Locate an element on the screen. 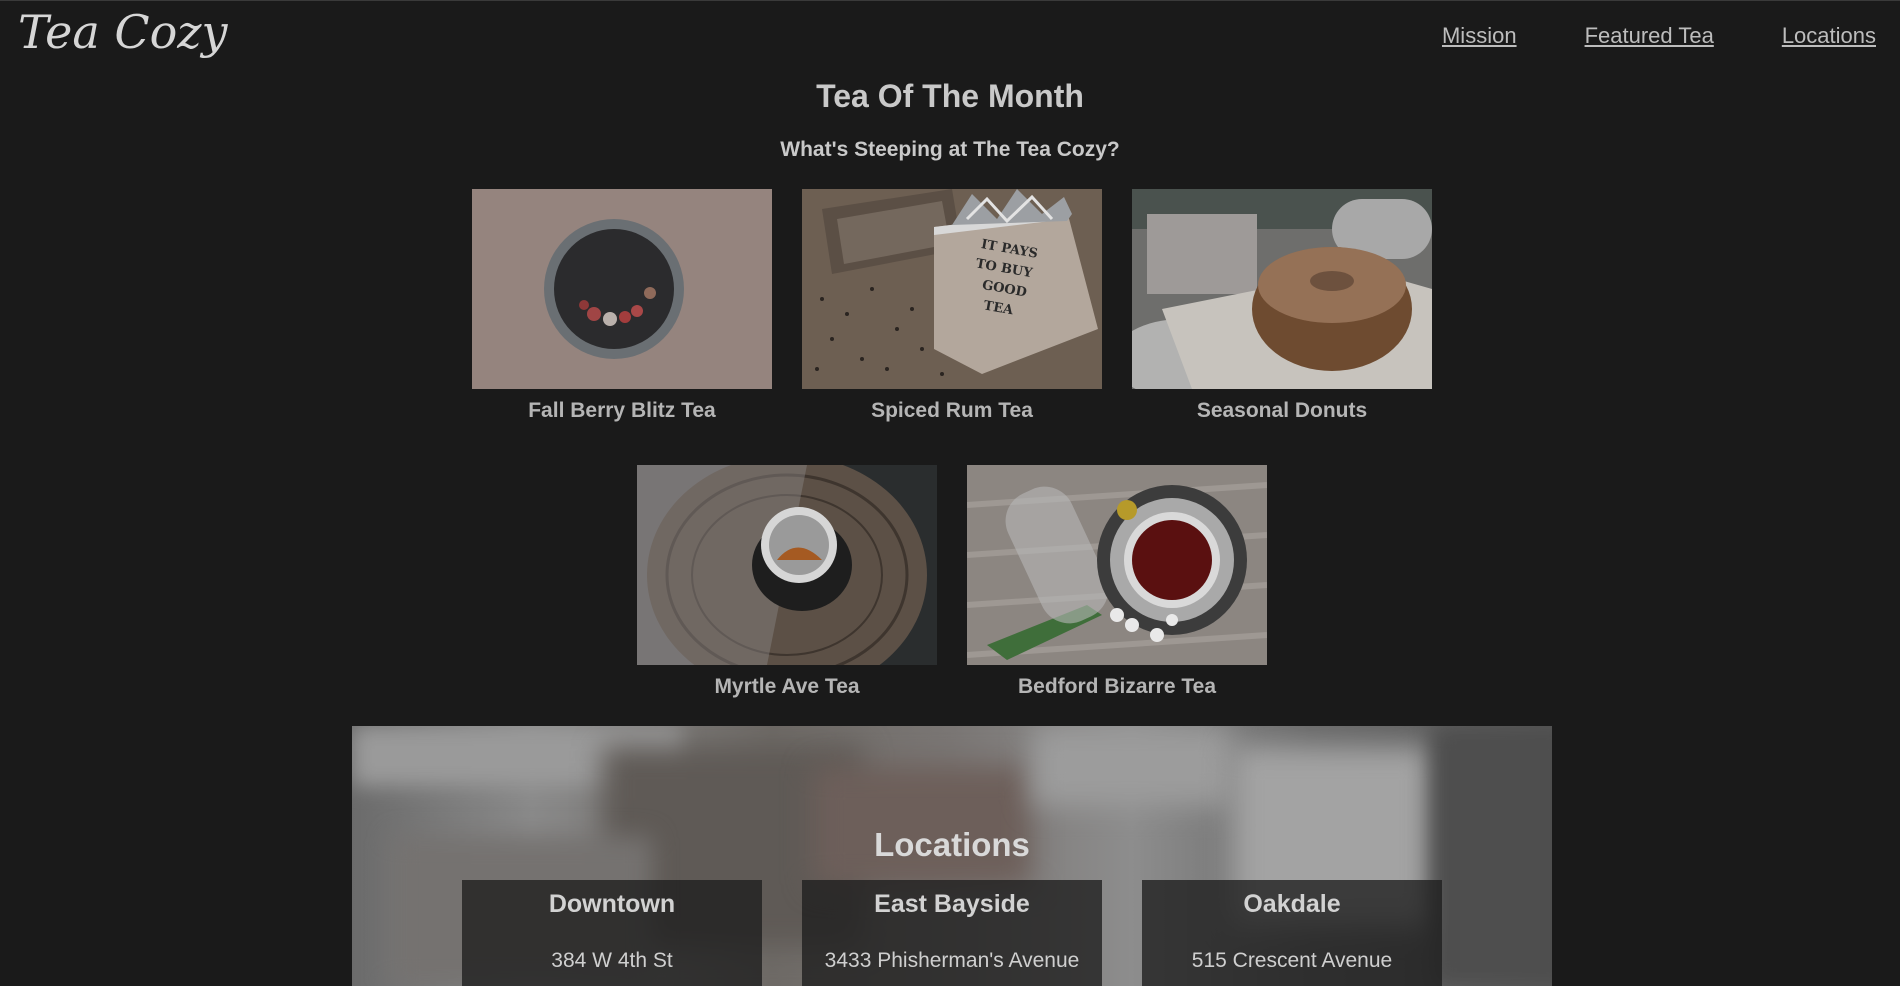  location-name: East Bayside is located at coordinates (952, 904).